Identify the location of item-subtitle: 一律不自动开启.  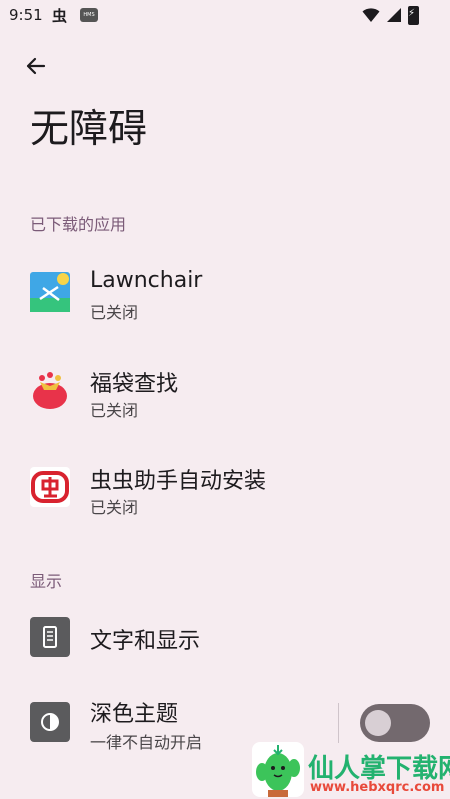
(146, 742).